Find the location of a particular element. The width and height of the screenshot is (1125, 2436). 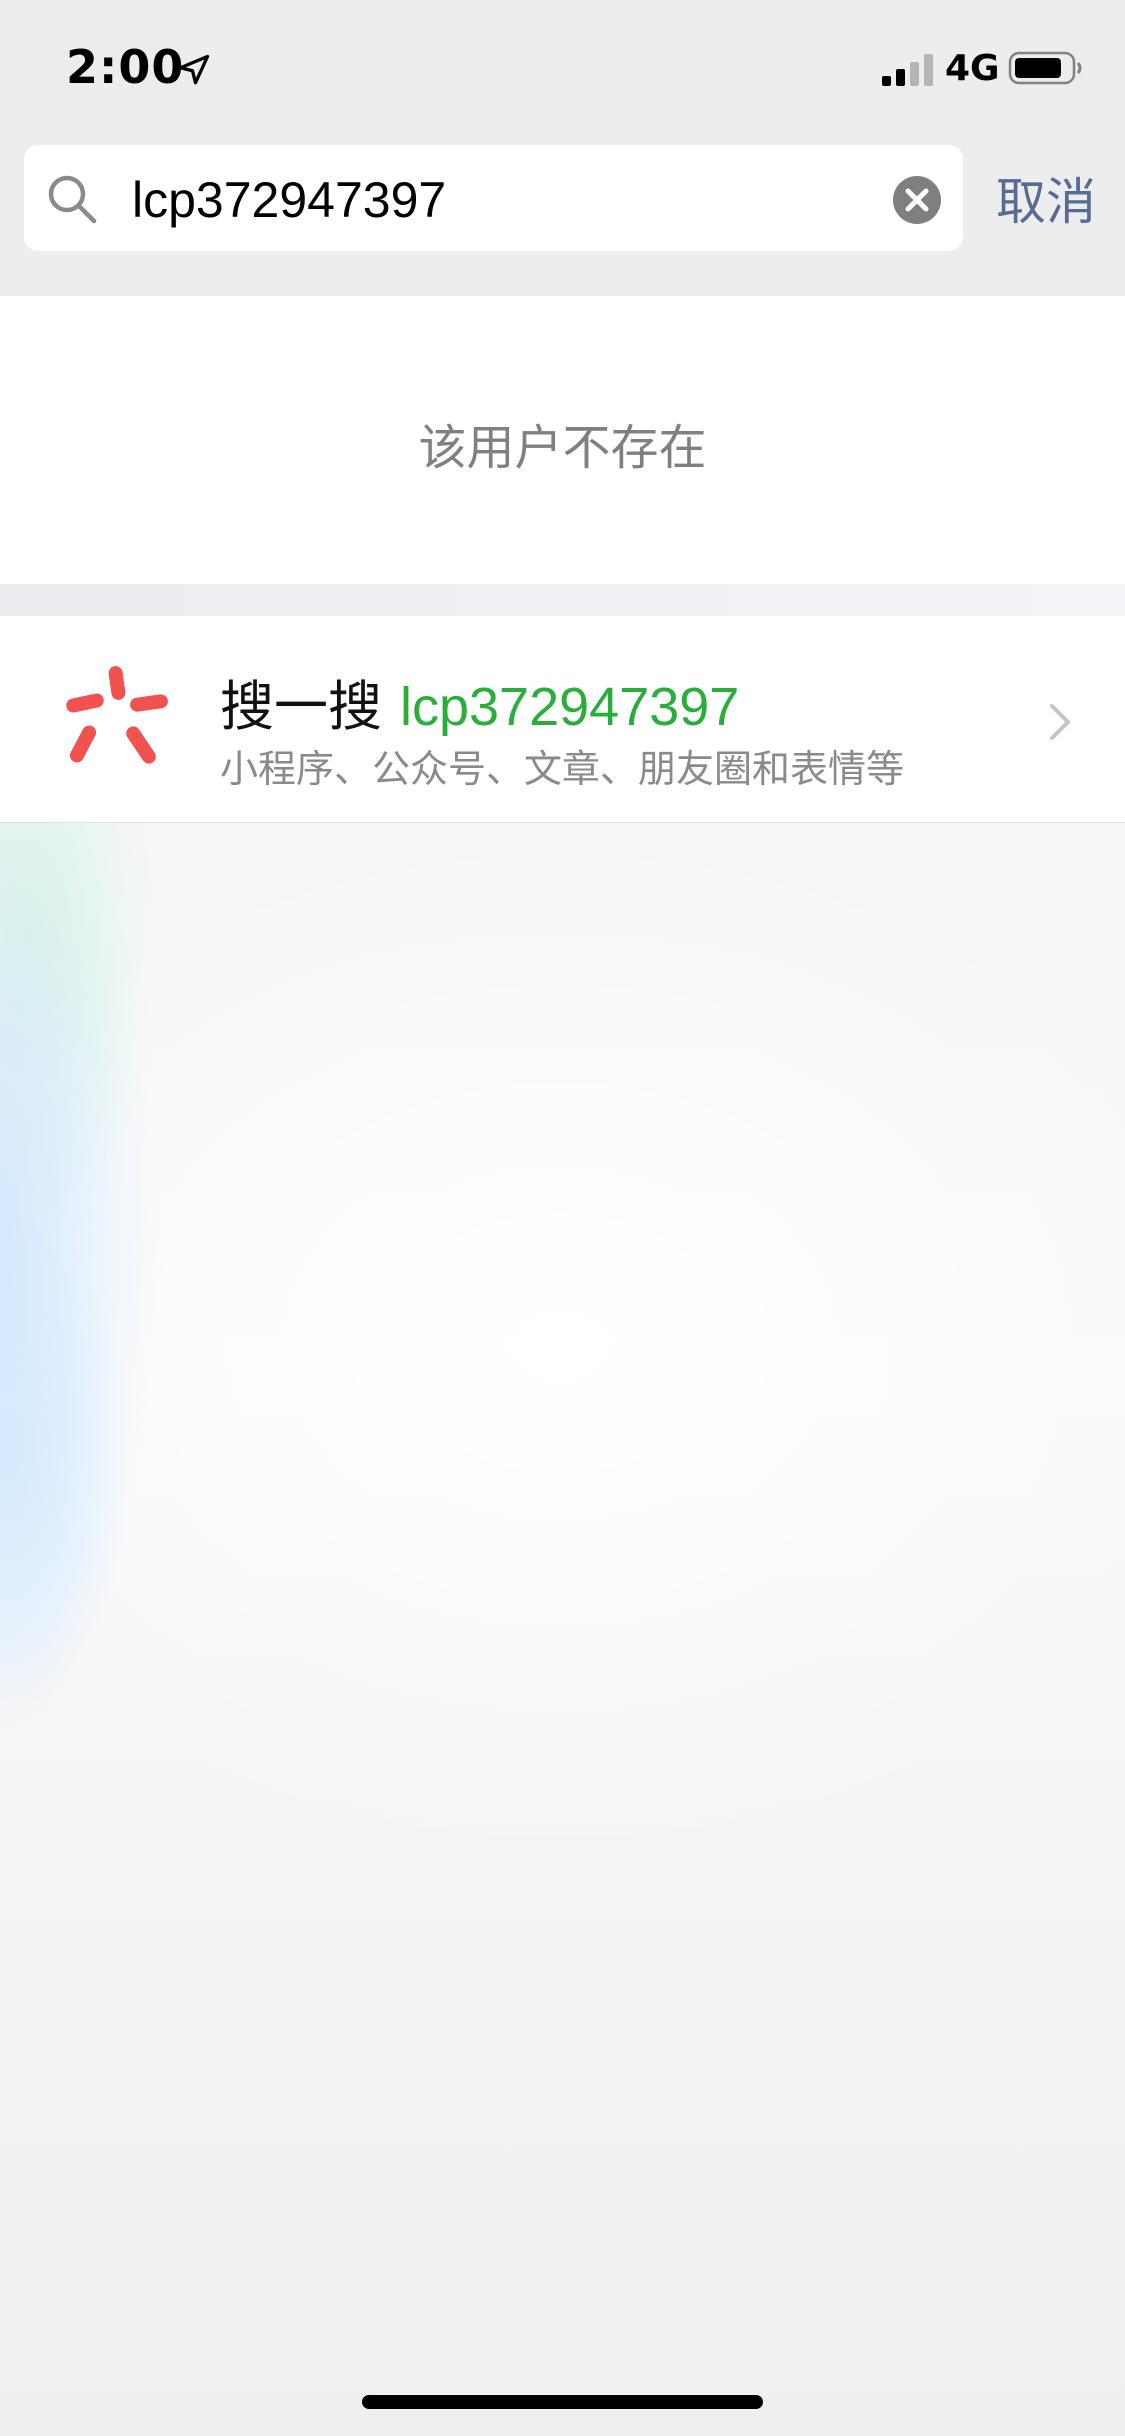

clear-icon is located at coordinates (917, 200).